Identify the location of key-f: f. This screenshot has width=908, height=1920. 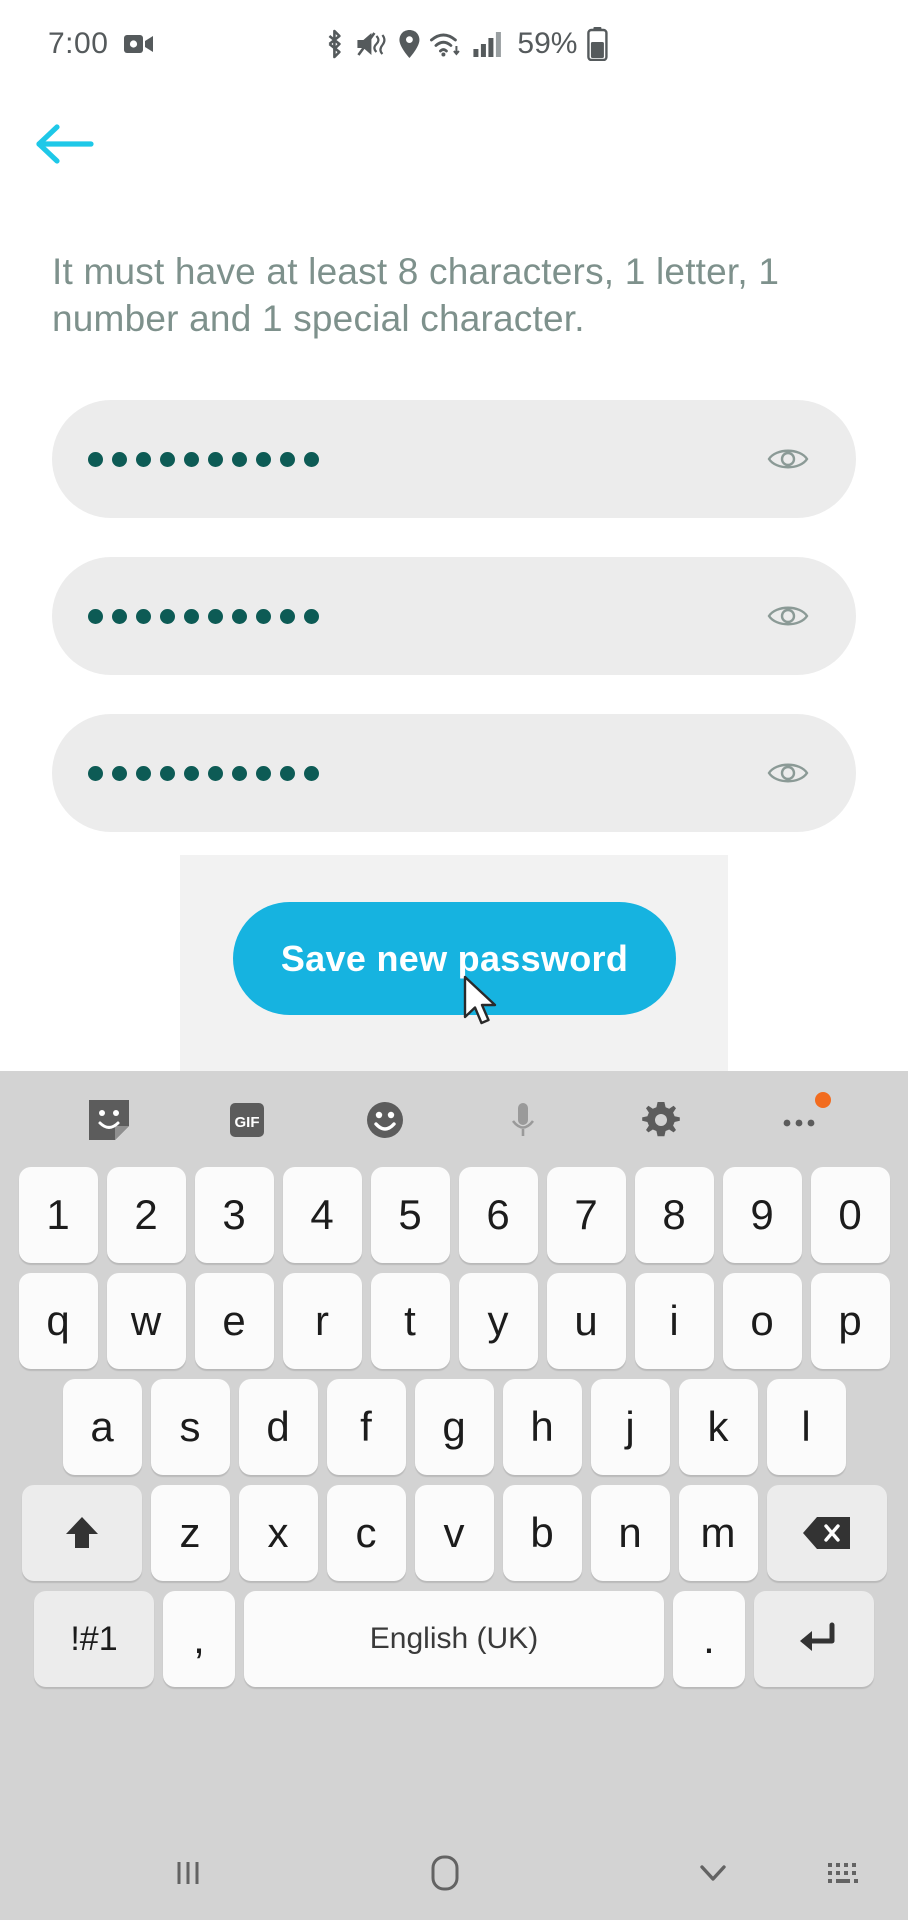
(366, 1427).